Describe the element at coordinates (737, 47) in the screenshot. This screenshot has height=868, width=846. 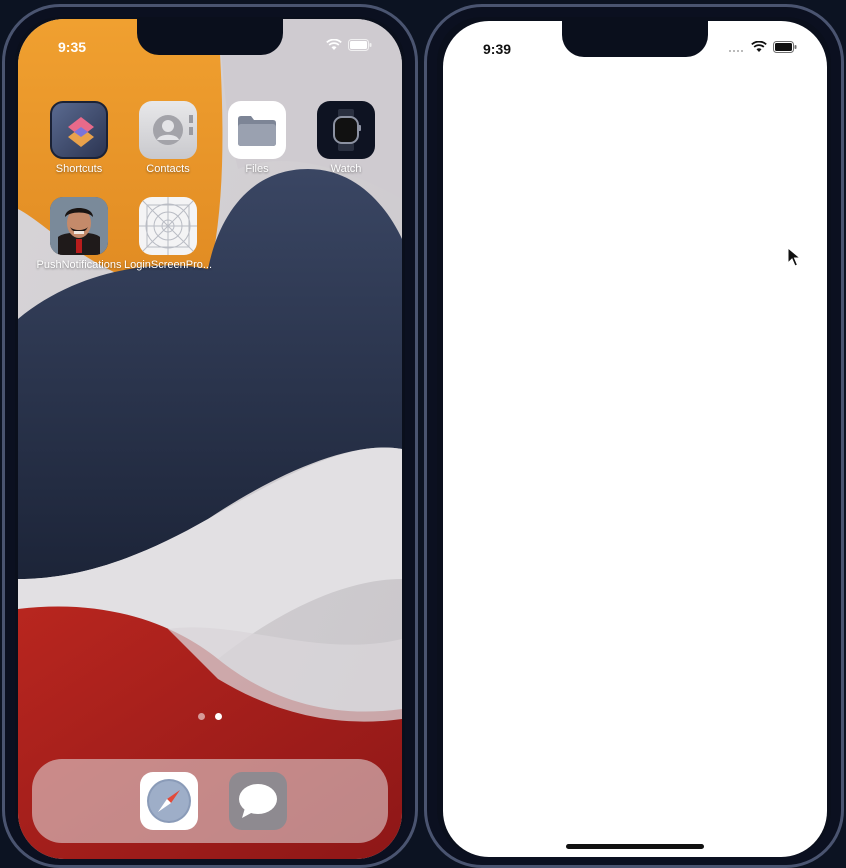
I see `signal-icon` at that location.